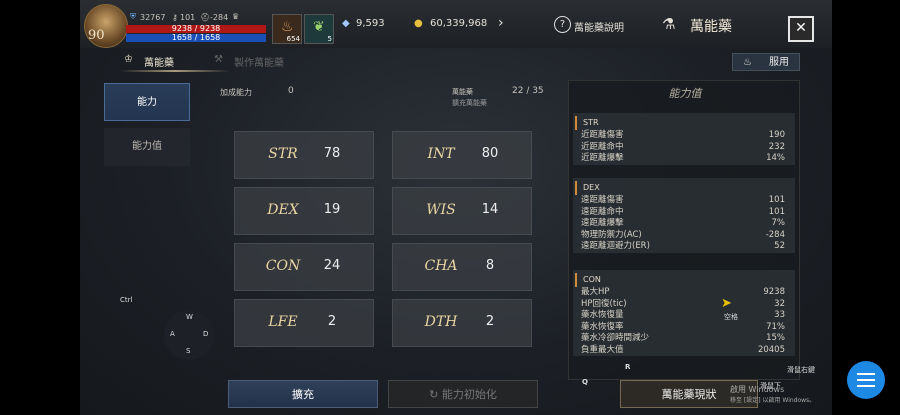  Describe the element at coordinates (684, 328) in the screenshot. I see `list-item: 藥水恢復率 71%` at that location.